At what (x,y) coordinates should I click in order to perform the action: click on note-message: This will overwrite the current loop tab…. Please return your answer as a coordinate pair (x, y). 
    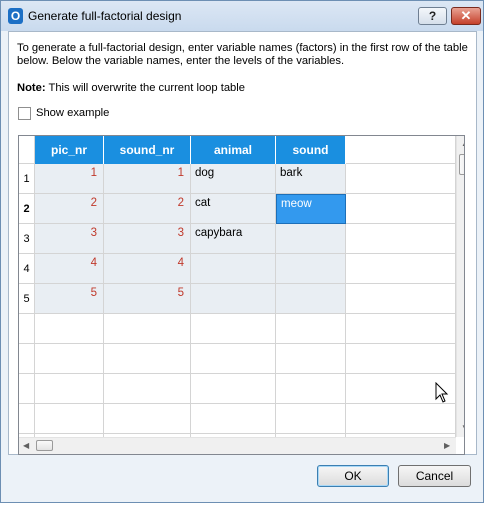
    Looking at the image, I should click on (147, 88).